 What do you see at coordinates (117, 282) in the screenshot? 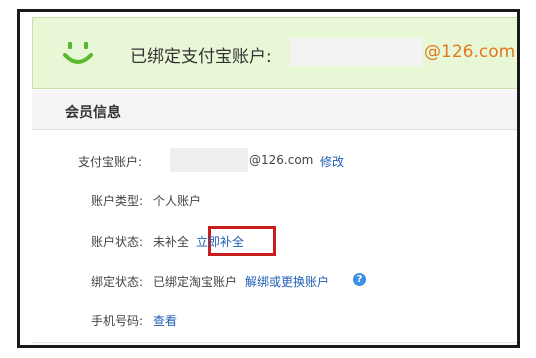
I see `binding-status-label: 绑定状态:` at bounding box center [117, 282].